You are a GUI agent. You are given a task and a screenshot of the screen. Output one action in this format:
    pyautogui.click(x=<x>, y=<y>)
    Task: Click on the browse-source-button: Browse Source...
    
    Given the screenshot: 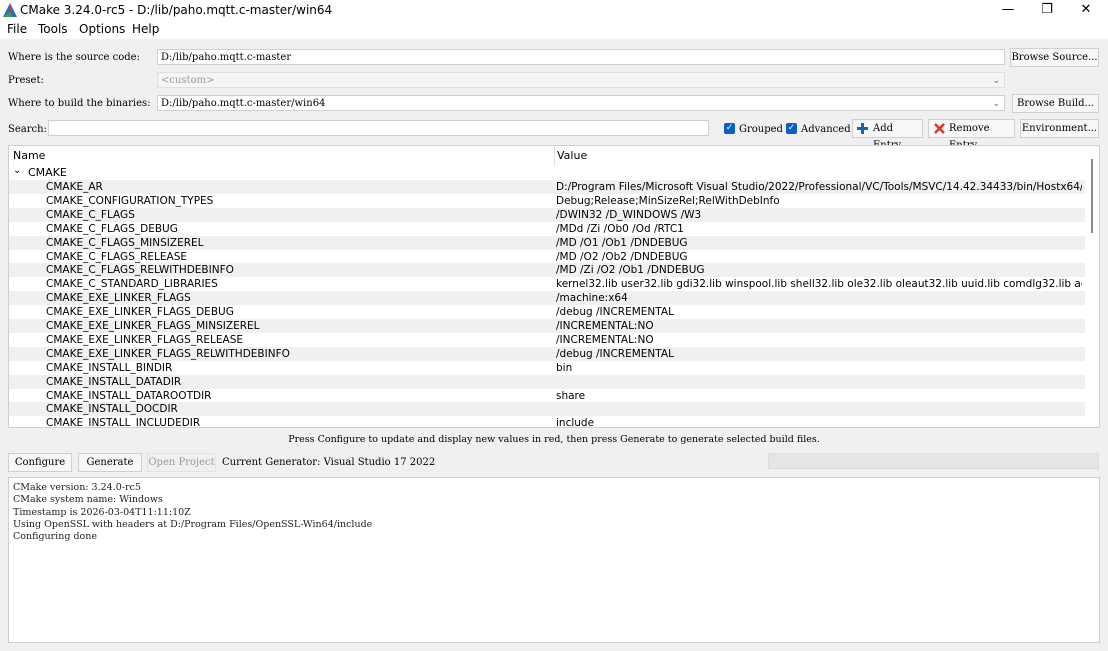 What is the action you would take?
    pyautogui.click(x=1054, y=57)
    